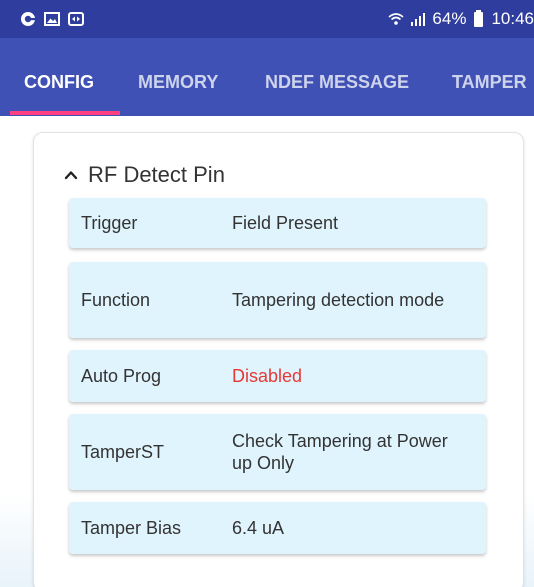 This screenshot has height=587, width=534. I want to click on status-left-icons, so click(52, 19).